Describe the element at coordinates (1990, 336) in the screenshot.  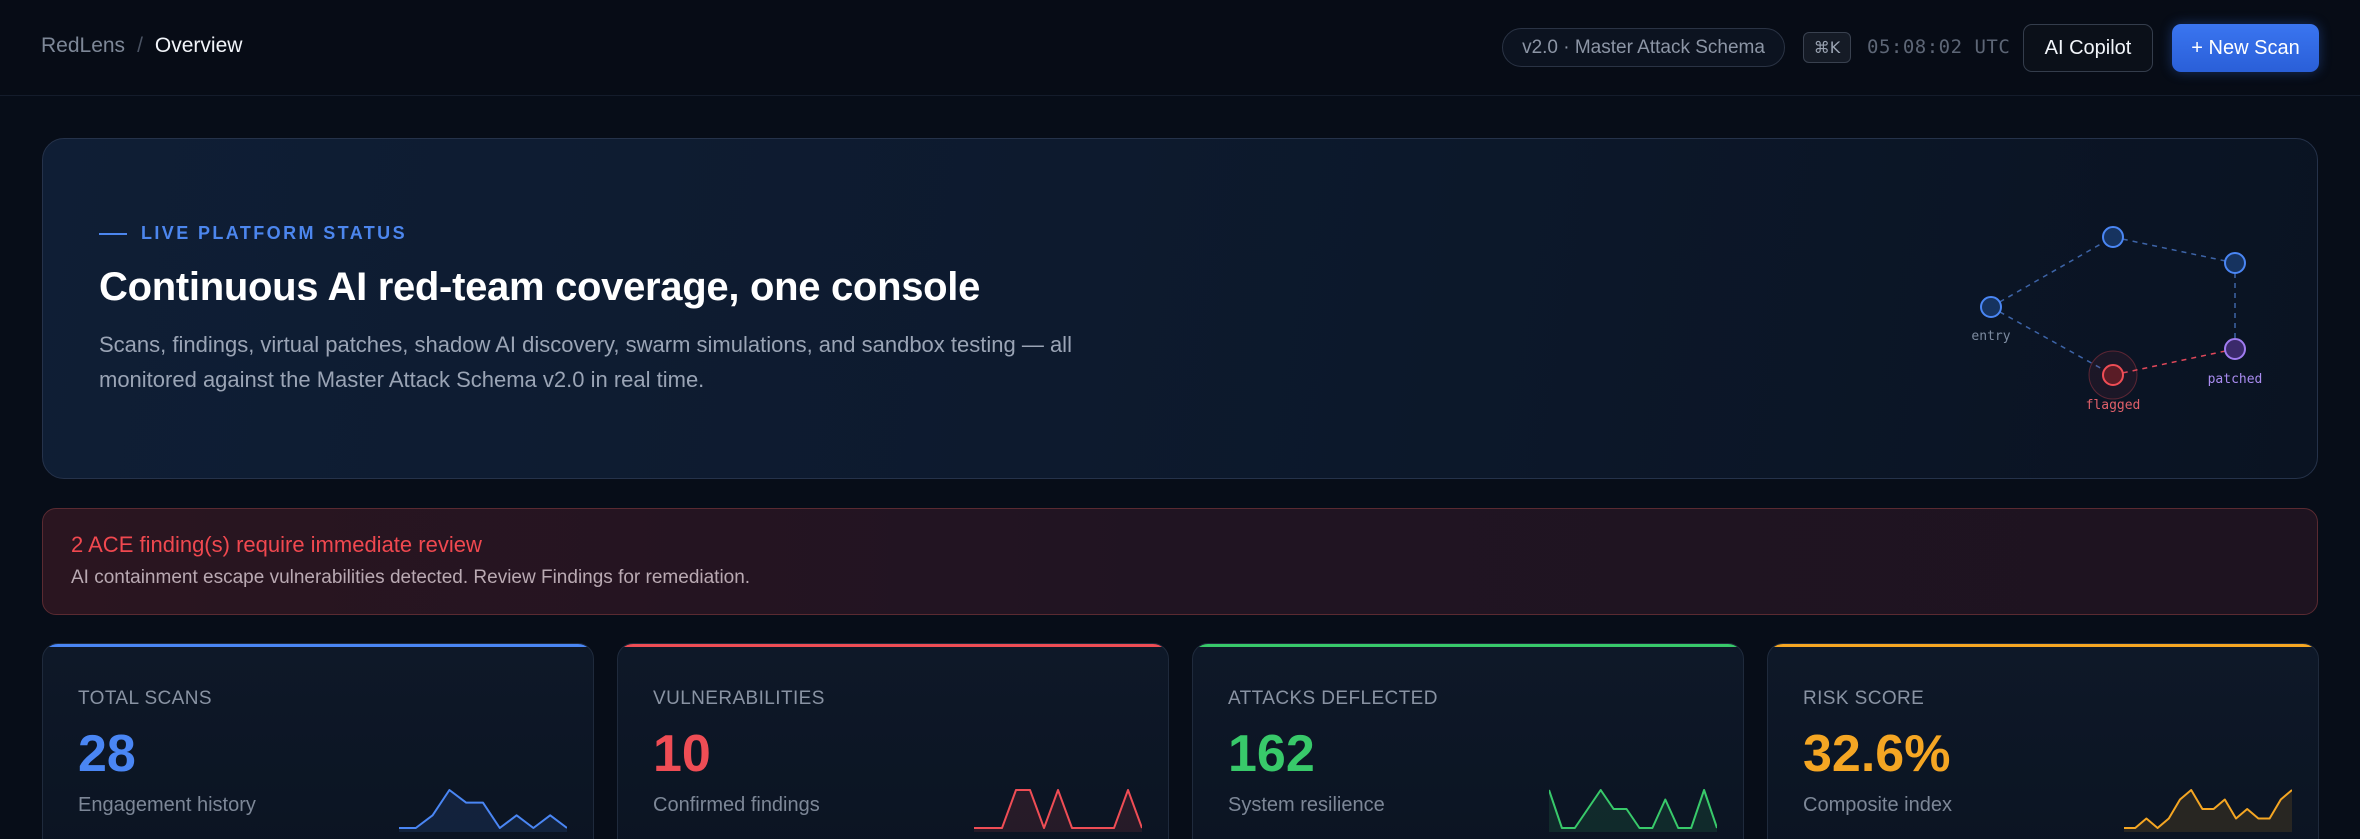
I see `entry-label: entry` at that location.